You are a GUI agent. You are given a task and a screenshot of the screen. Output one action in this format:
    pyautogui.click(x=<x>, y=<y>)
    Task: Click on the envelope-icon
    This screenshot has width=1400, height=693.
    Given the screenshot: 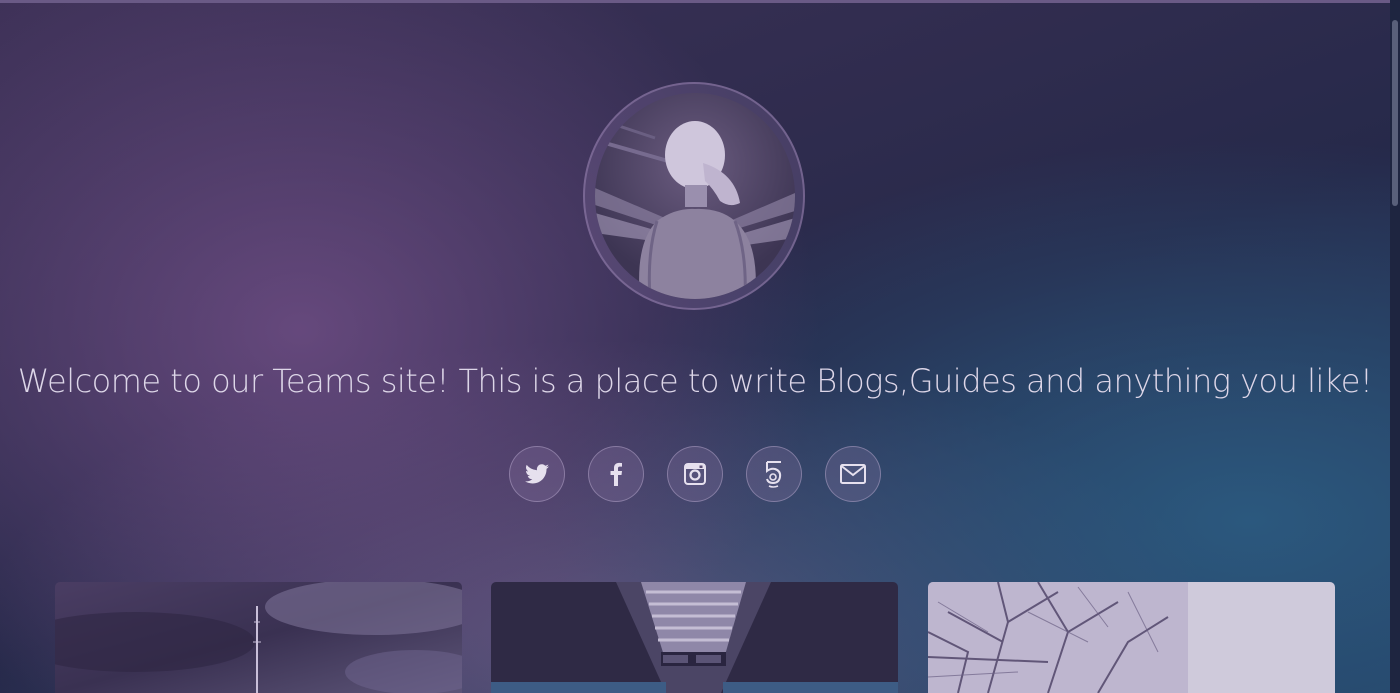 What is the action you would take?
    pyautogui.click(x=853, y=474)
    